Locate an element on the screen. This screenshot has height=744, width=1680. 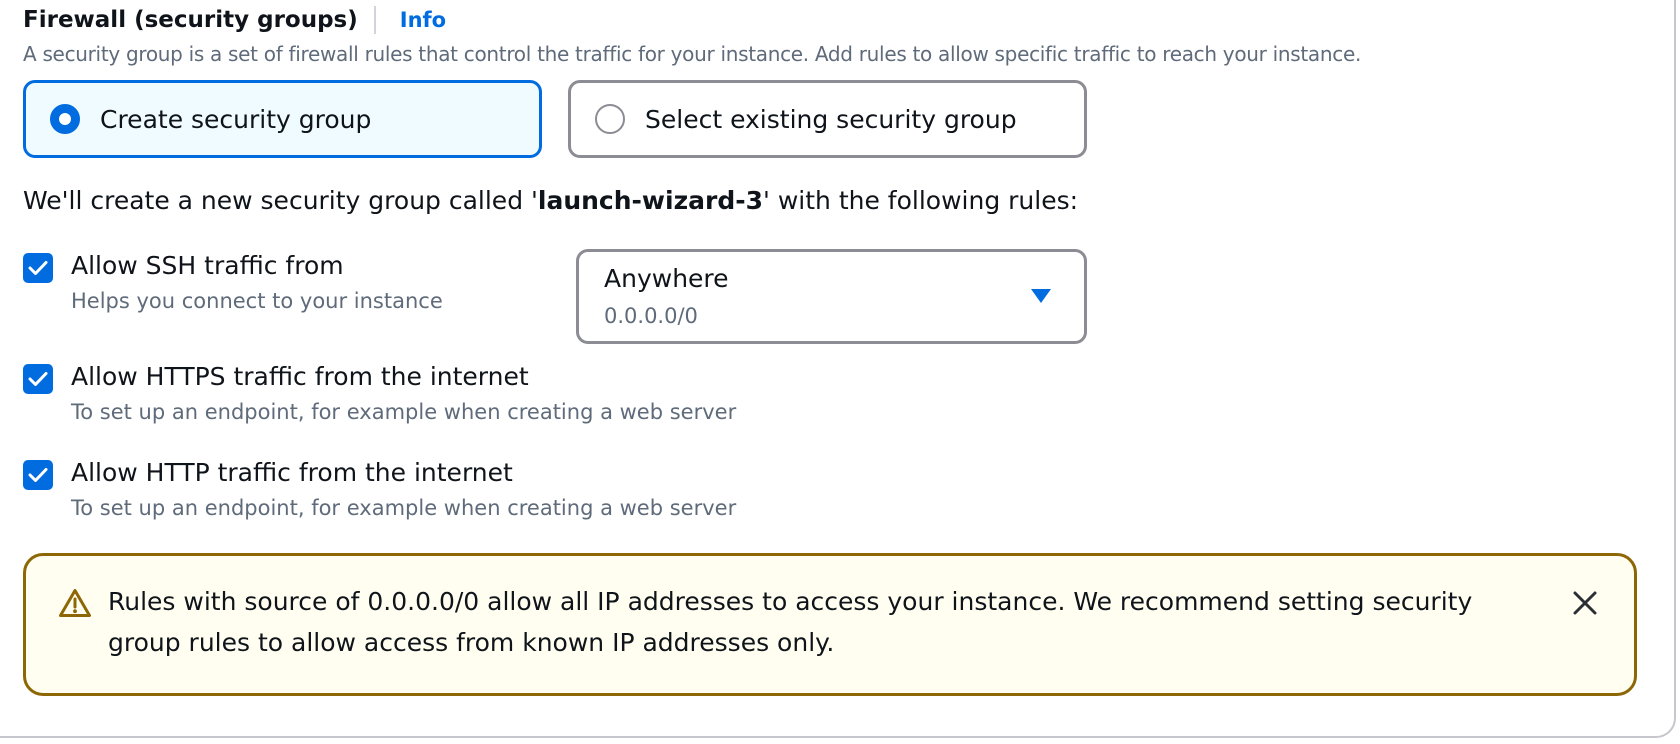
create-security-group-tile: Create security group is located at coordinates (282, 119).